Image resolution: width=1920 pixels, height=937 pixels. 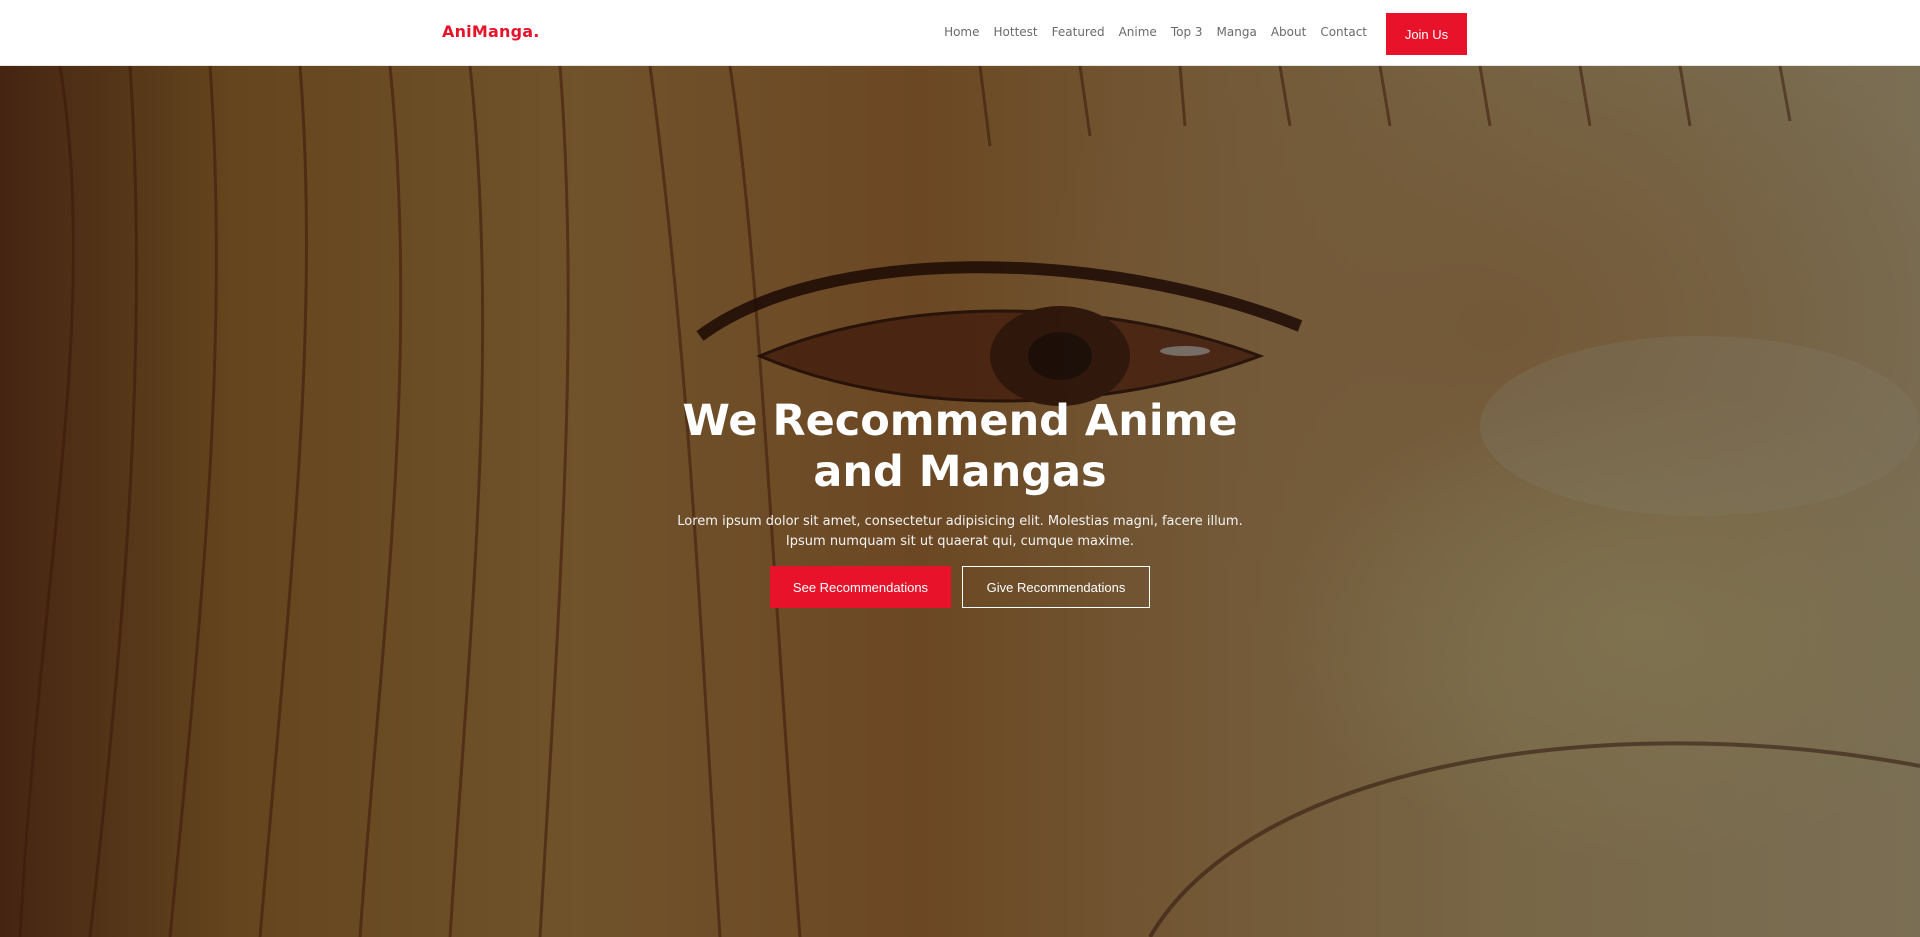 I want to click on nav-item-home: Home, so click(x=961, y=32).